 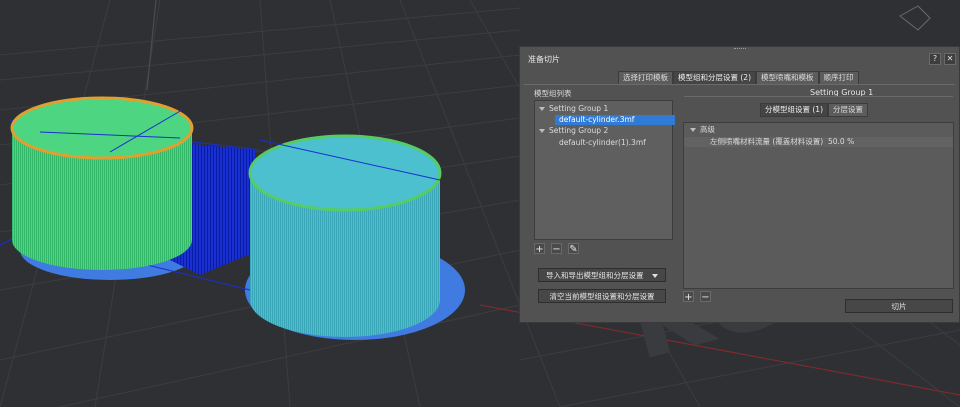 I want to click on add-group-icon: +, so click(x=539, y=249).